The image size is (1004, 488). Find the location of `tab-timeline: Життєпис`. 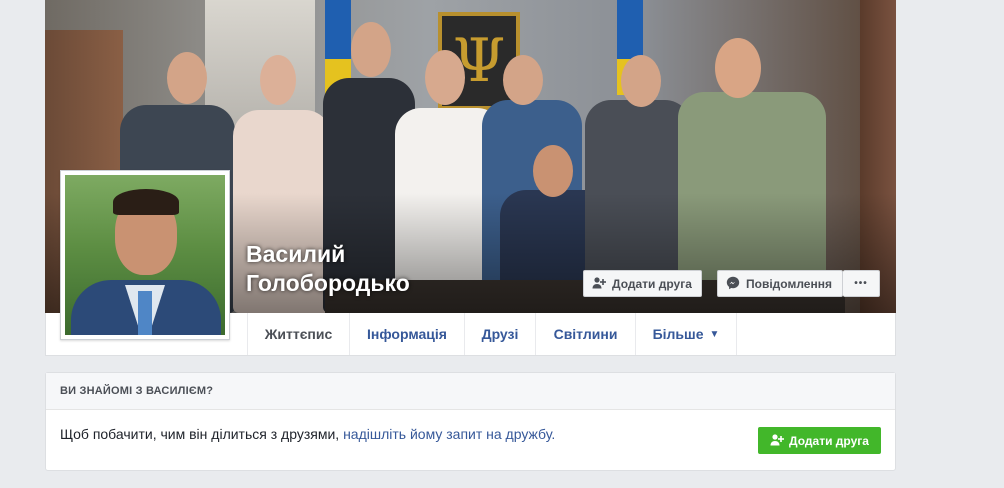

tab-timeline: Життєпис is located at coordinates (298, 334).